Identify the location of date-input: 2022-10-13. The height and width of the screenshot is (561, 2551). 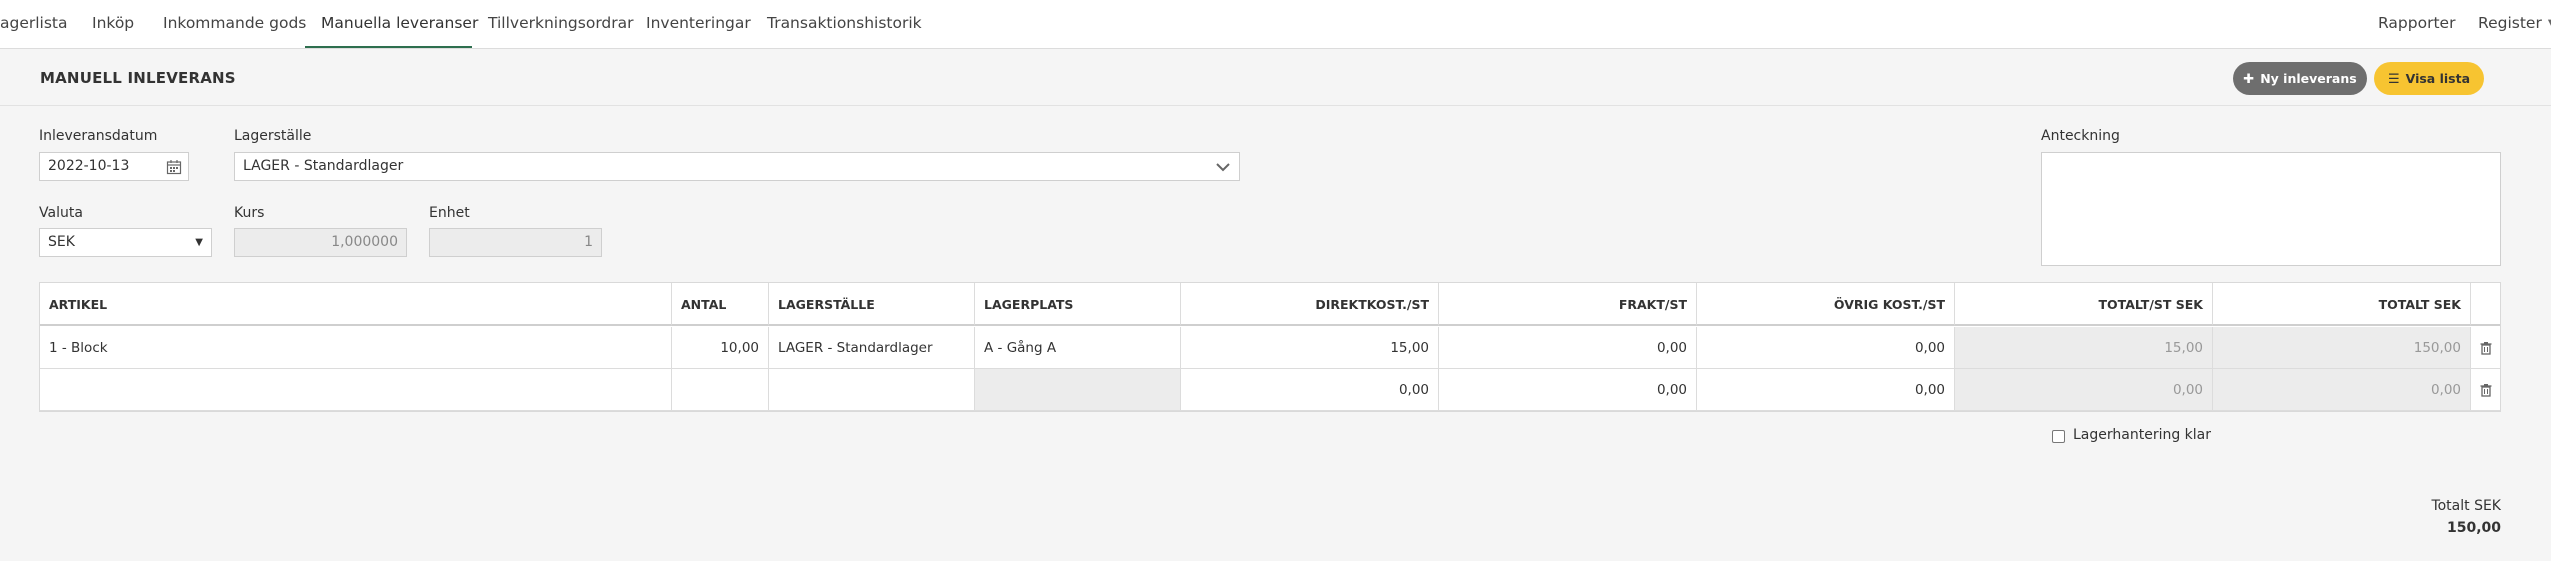
(114, 166).